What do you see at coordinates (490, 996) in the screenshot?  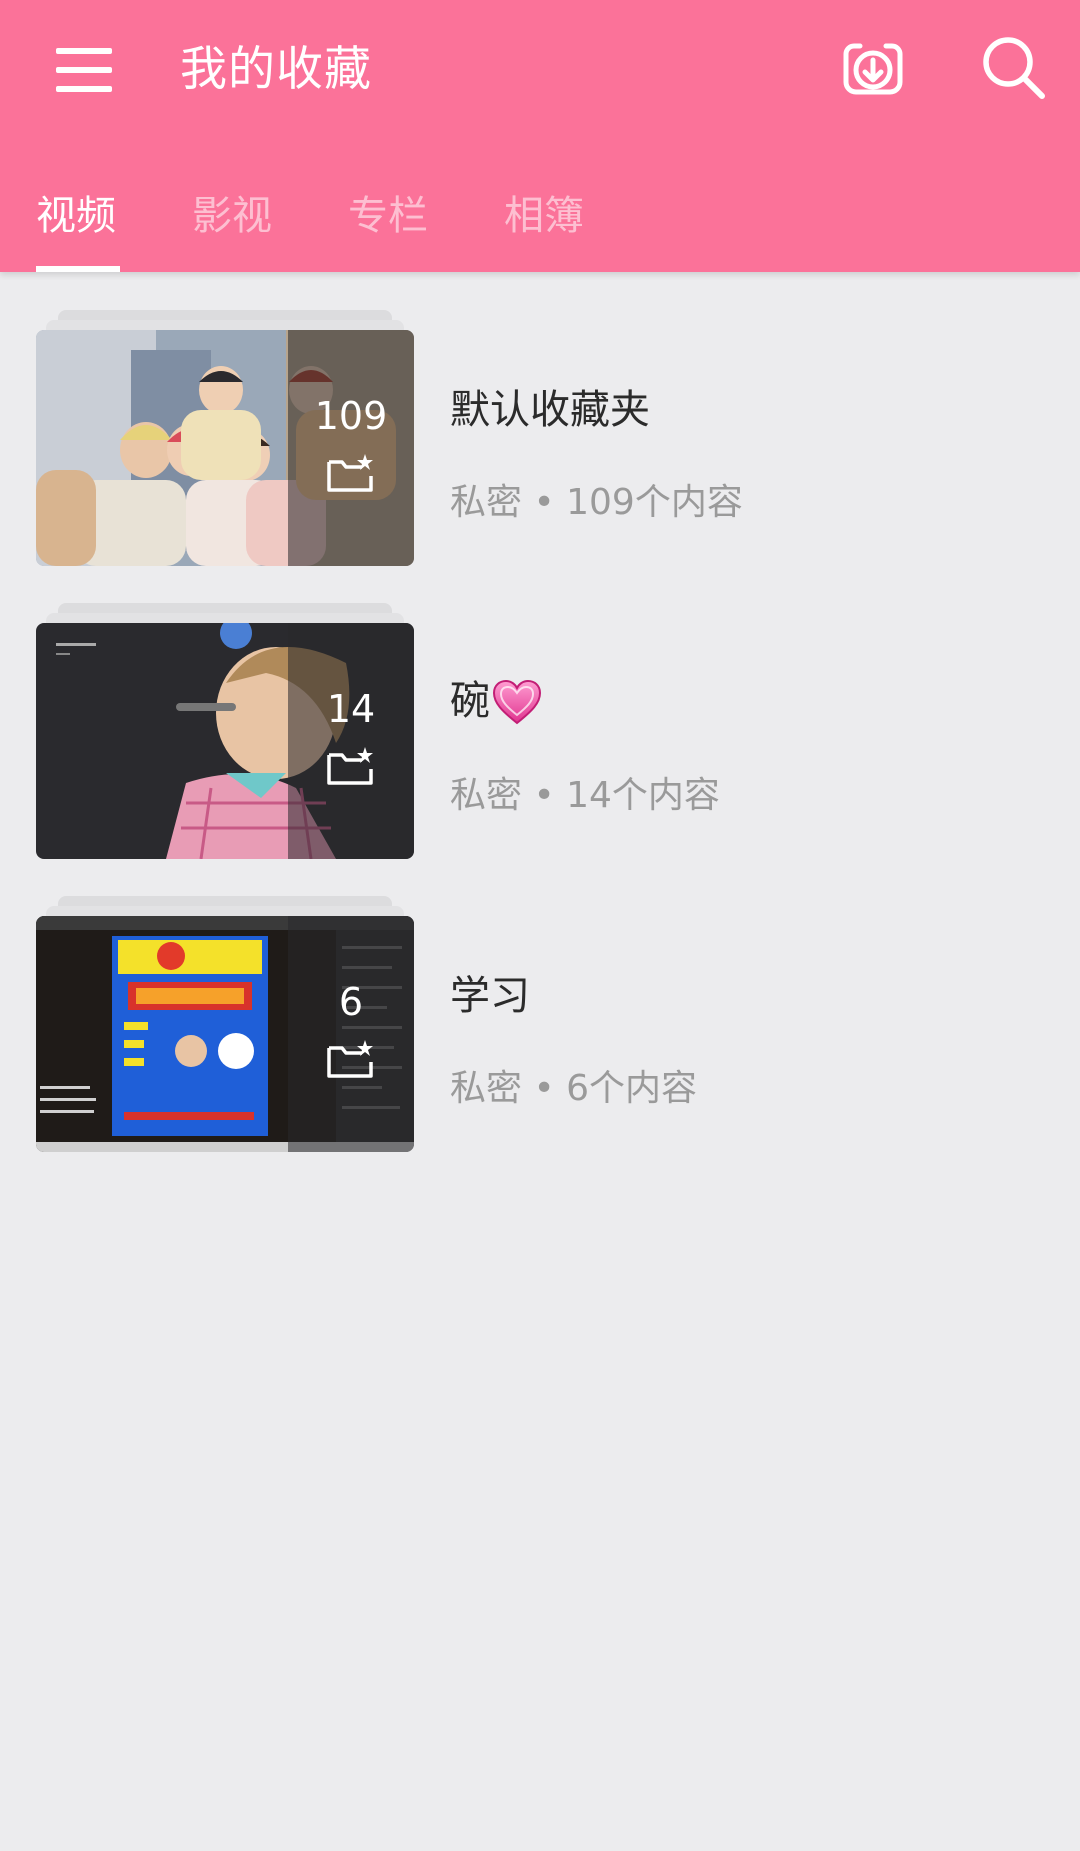 I see `folder-name: 学习` at bounding box center [490, 996].